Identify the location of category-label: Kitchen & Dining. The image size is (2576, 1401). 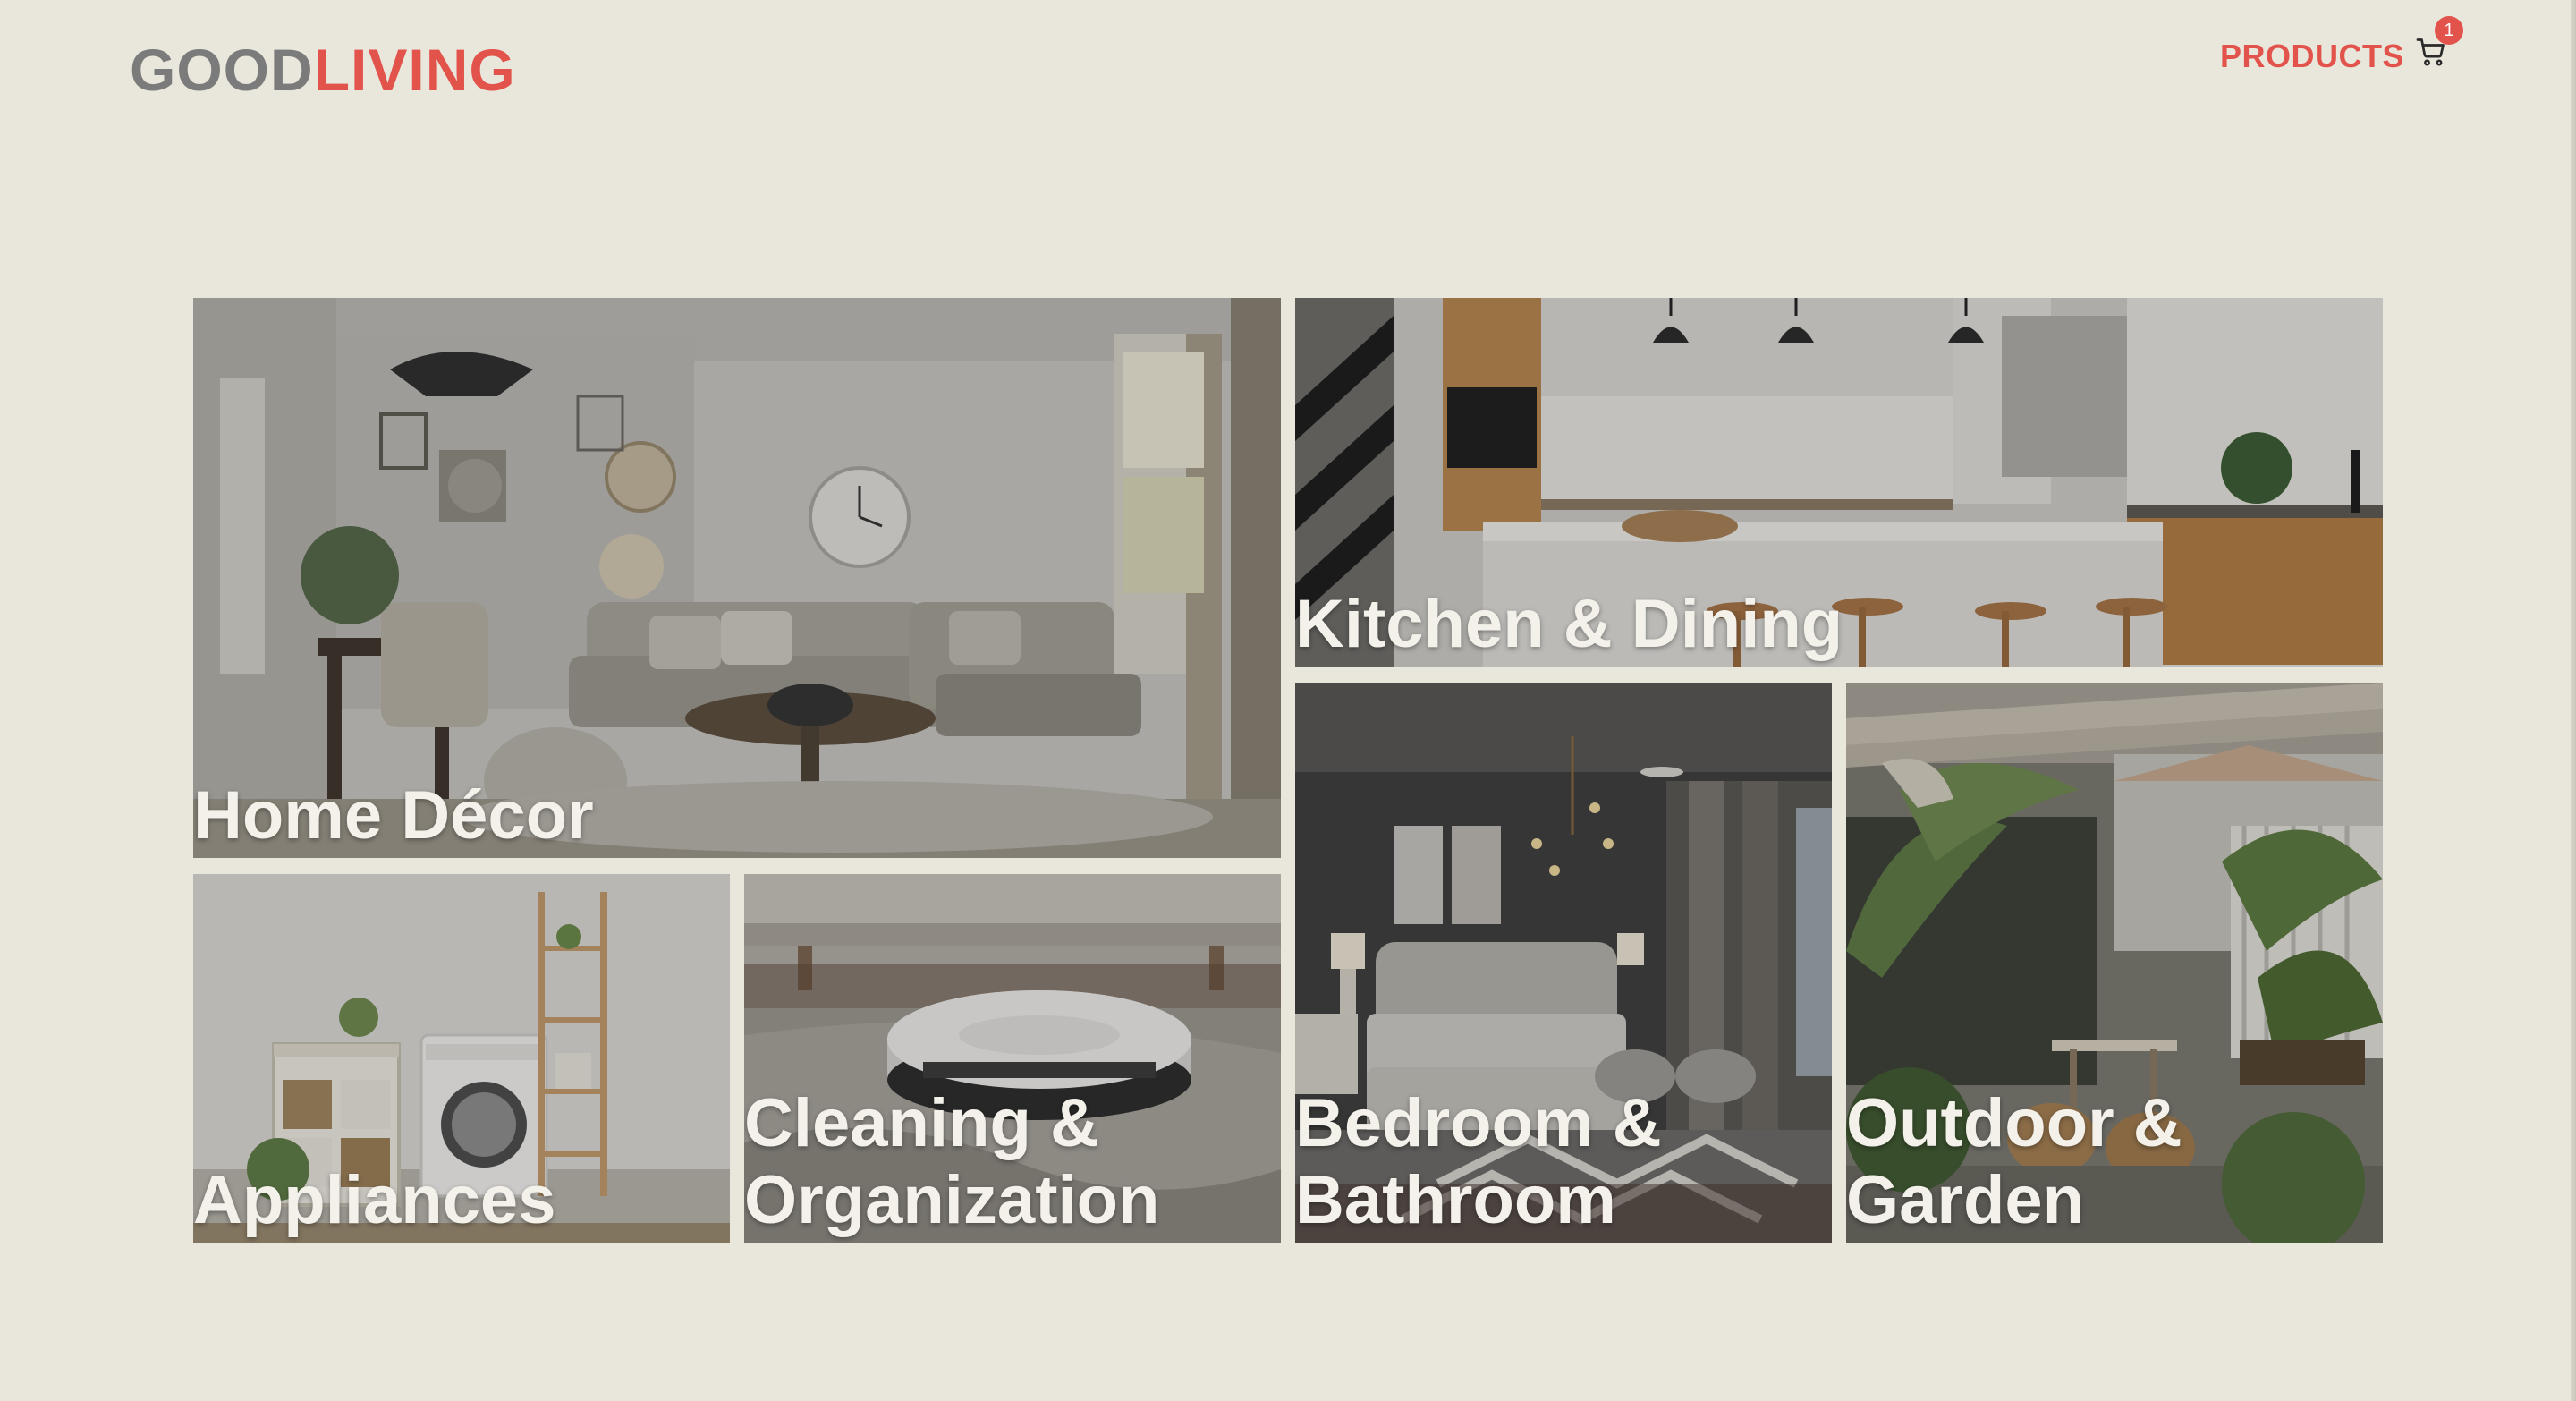
(1569, 624).